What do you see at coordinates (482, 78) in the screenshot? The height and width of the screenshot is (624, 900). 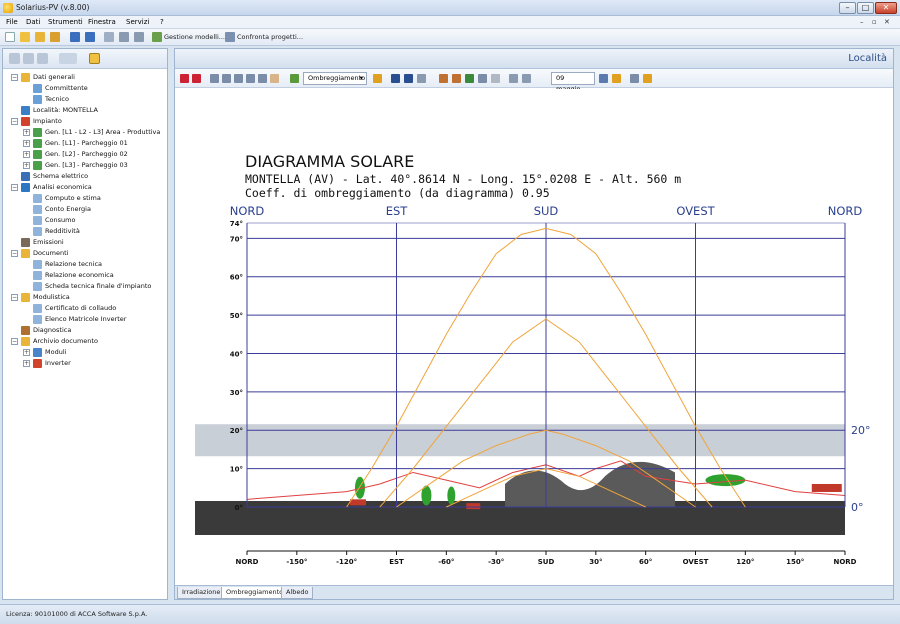 I see `select-icon` at bounding box center [482, 78].